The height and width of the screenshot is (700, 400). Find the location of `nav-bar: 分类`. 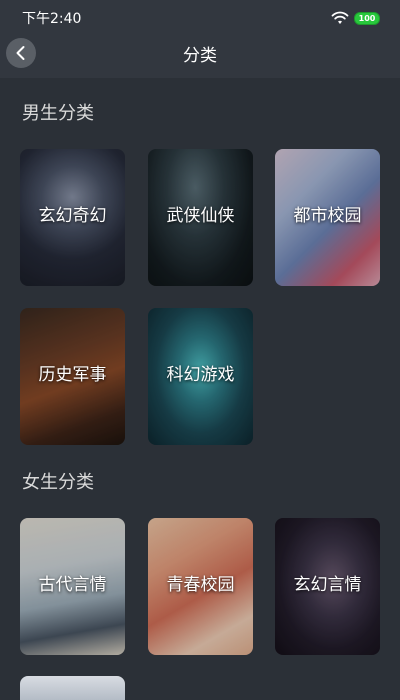

nav-bar: 分类 is located at coordinates (200, 57).